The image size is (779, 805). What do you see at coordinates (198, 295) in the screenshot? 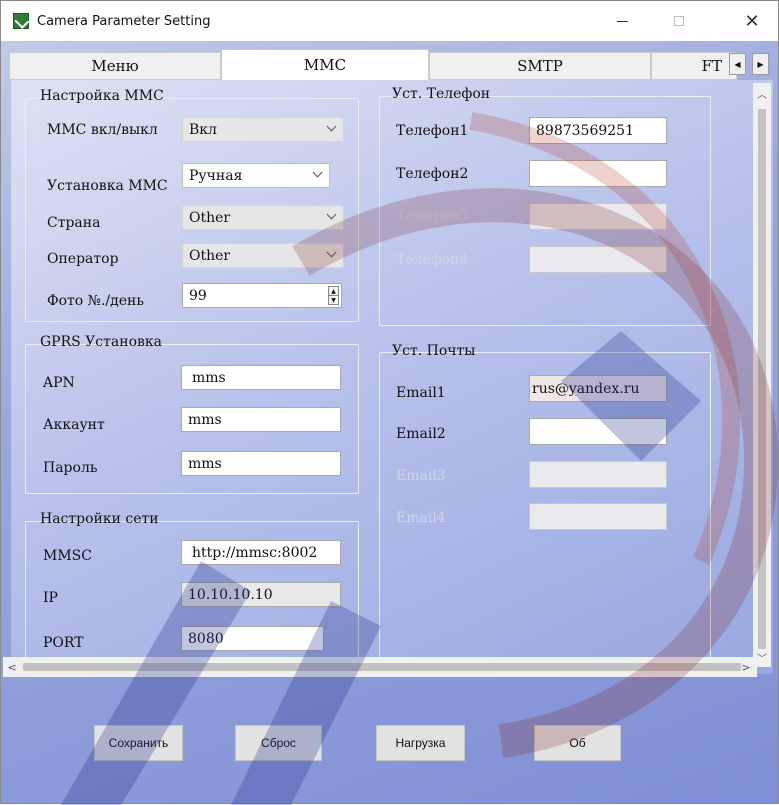
I see `photos-per-day-value: 99` at bounding box center [198, 295].